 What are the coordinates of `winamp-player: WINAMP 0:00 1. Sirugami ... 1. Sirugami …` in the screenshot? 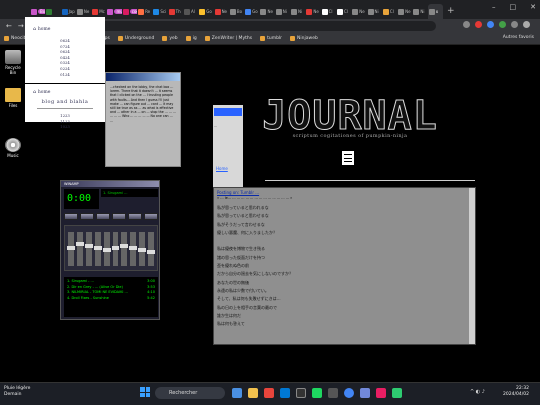 It's located at (110, 250).